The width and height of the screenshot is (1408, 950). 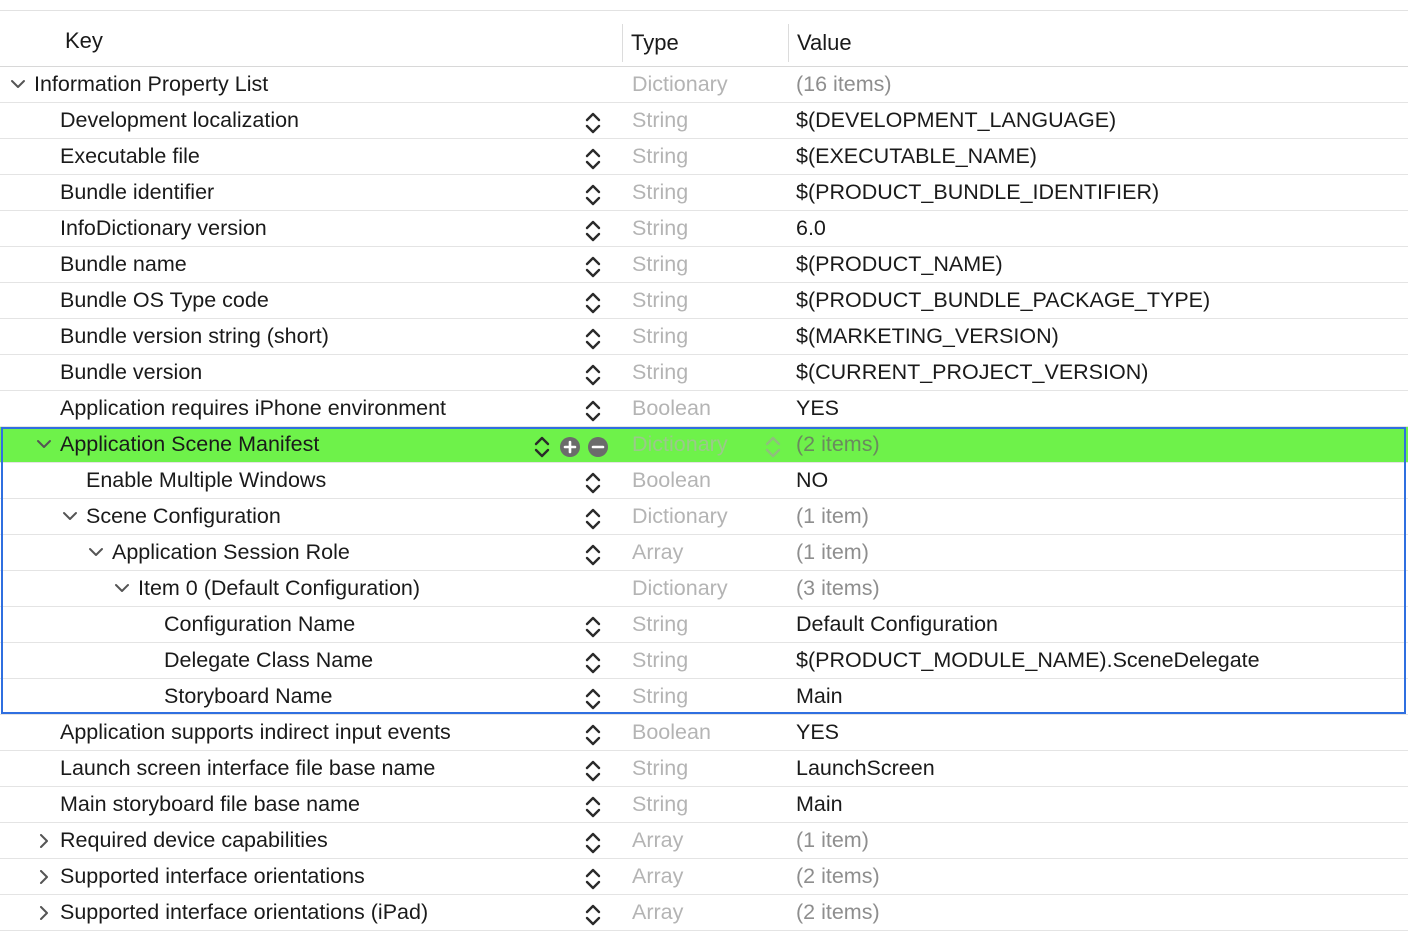 I want to click on row-value: (3 items), so click(x=838, y=588).